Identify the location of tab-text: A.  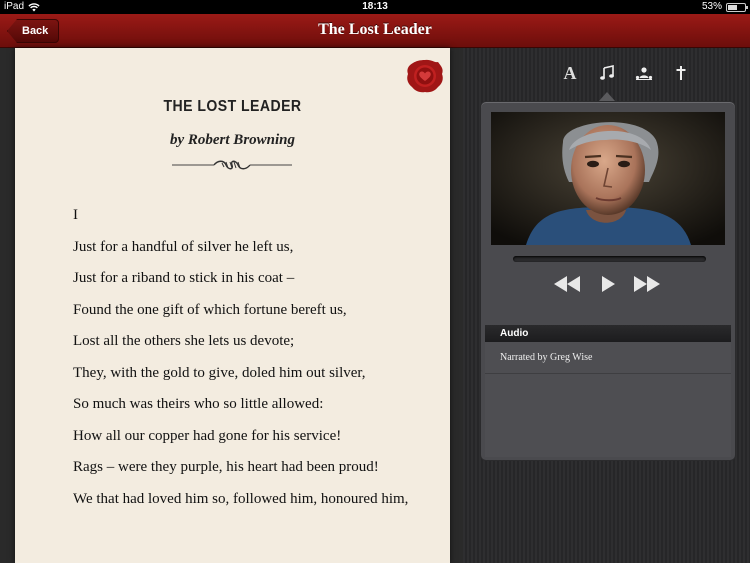
(570, 73).